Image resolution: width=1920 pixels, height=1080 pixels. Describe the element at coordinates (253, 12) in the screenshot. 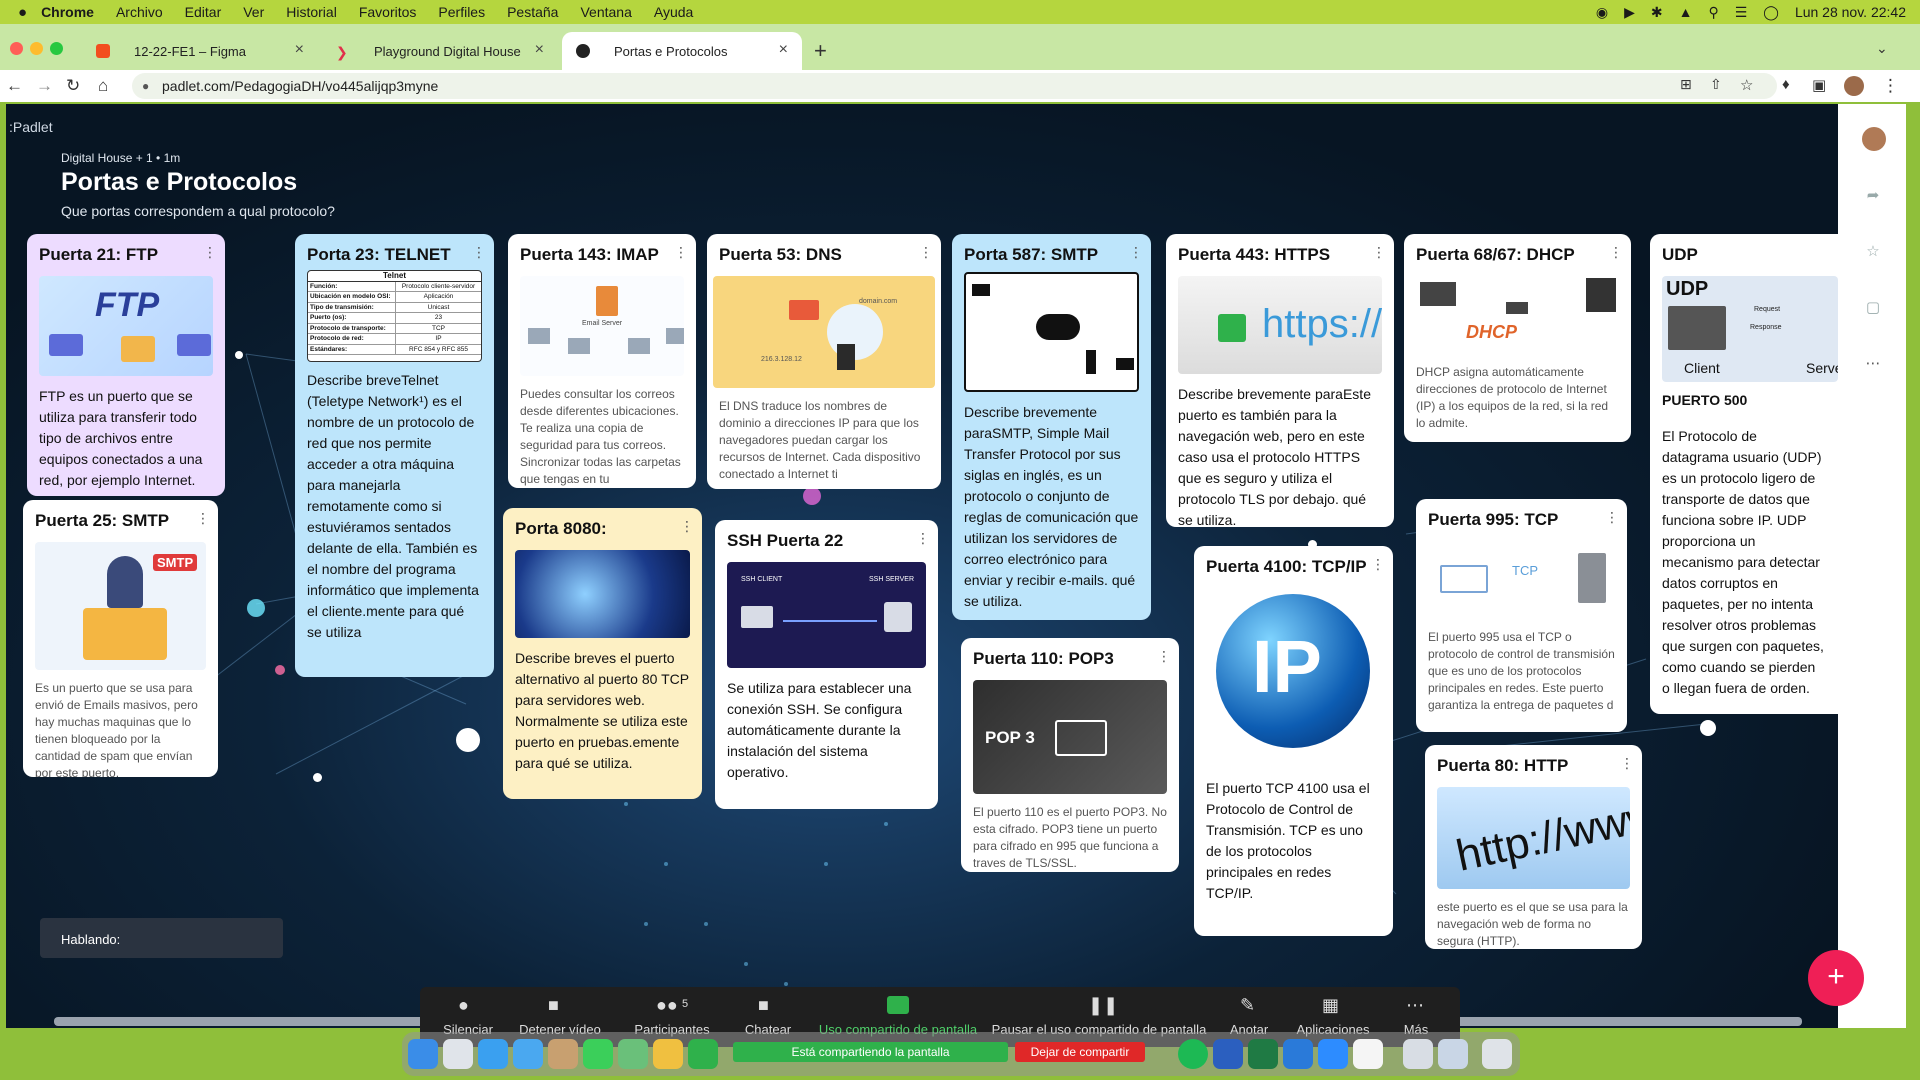

I see `menu-ver: Ver` at that location.